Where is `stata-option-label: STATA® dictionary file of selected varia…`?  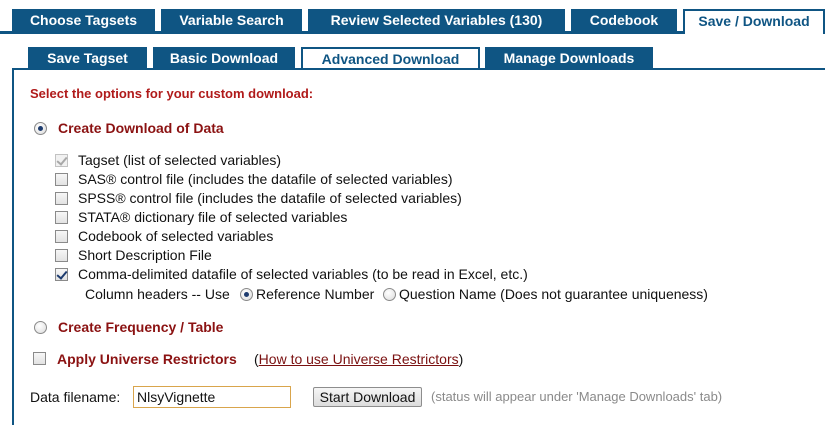 stata-option-label: STATA® dictionary file of selected varia… is located at coordinates (213, 217).